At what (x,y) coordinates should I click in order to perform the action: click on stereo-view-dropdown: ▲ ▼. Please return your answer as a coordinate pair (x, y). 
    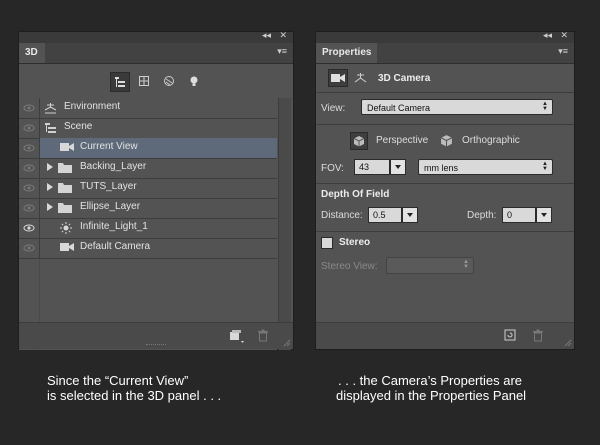
    Looking at the image, I should click on (430, 265).